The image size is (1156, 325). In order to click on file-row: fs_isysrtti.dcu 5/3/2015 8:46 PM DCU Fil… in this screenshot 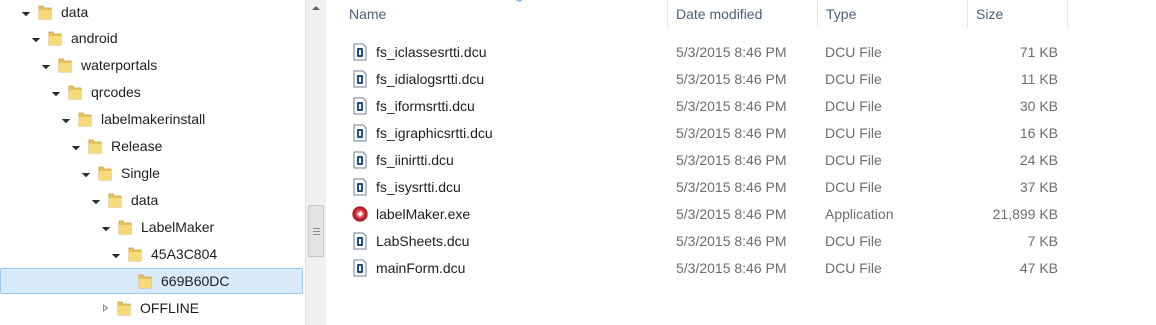, I will do `click(704, 187)`.